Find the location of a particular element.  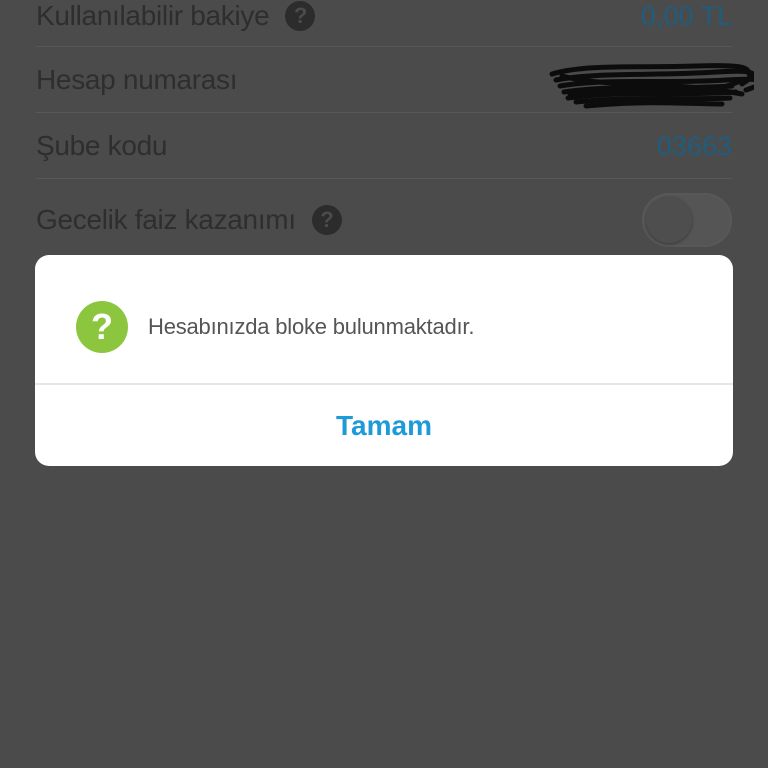

available-balance-label: Kullanılabilir bakiye ? is located at coordinates (176, 16).